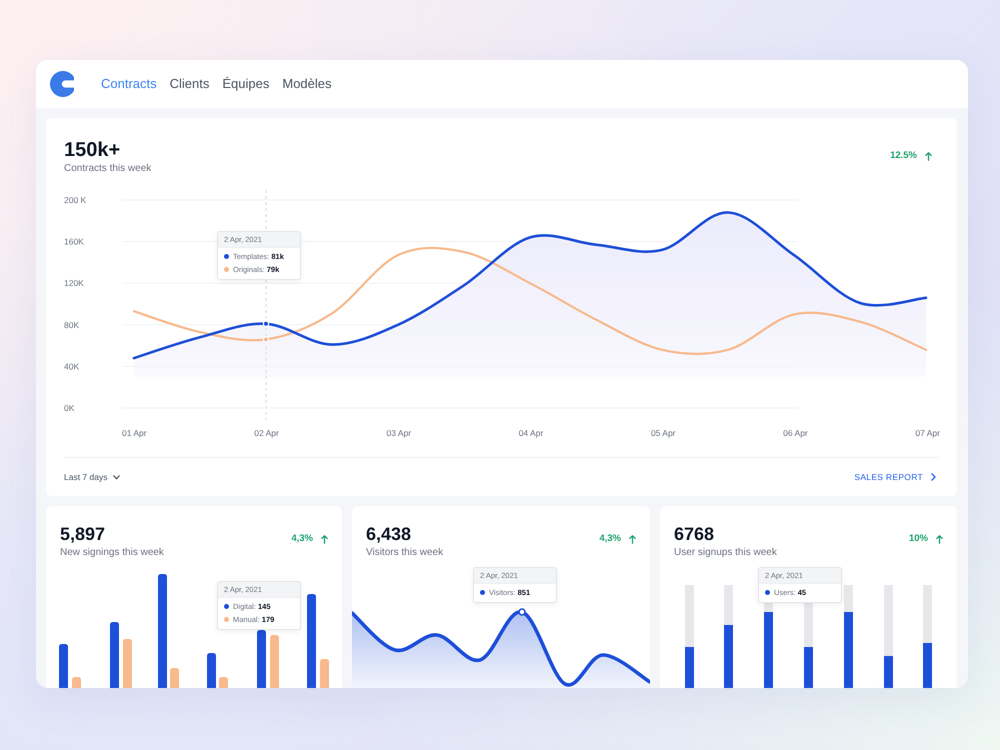 This screenshot has width=1000, height=750. I want to click on stat-label: Contracts this week, so click(108, 169).